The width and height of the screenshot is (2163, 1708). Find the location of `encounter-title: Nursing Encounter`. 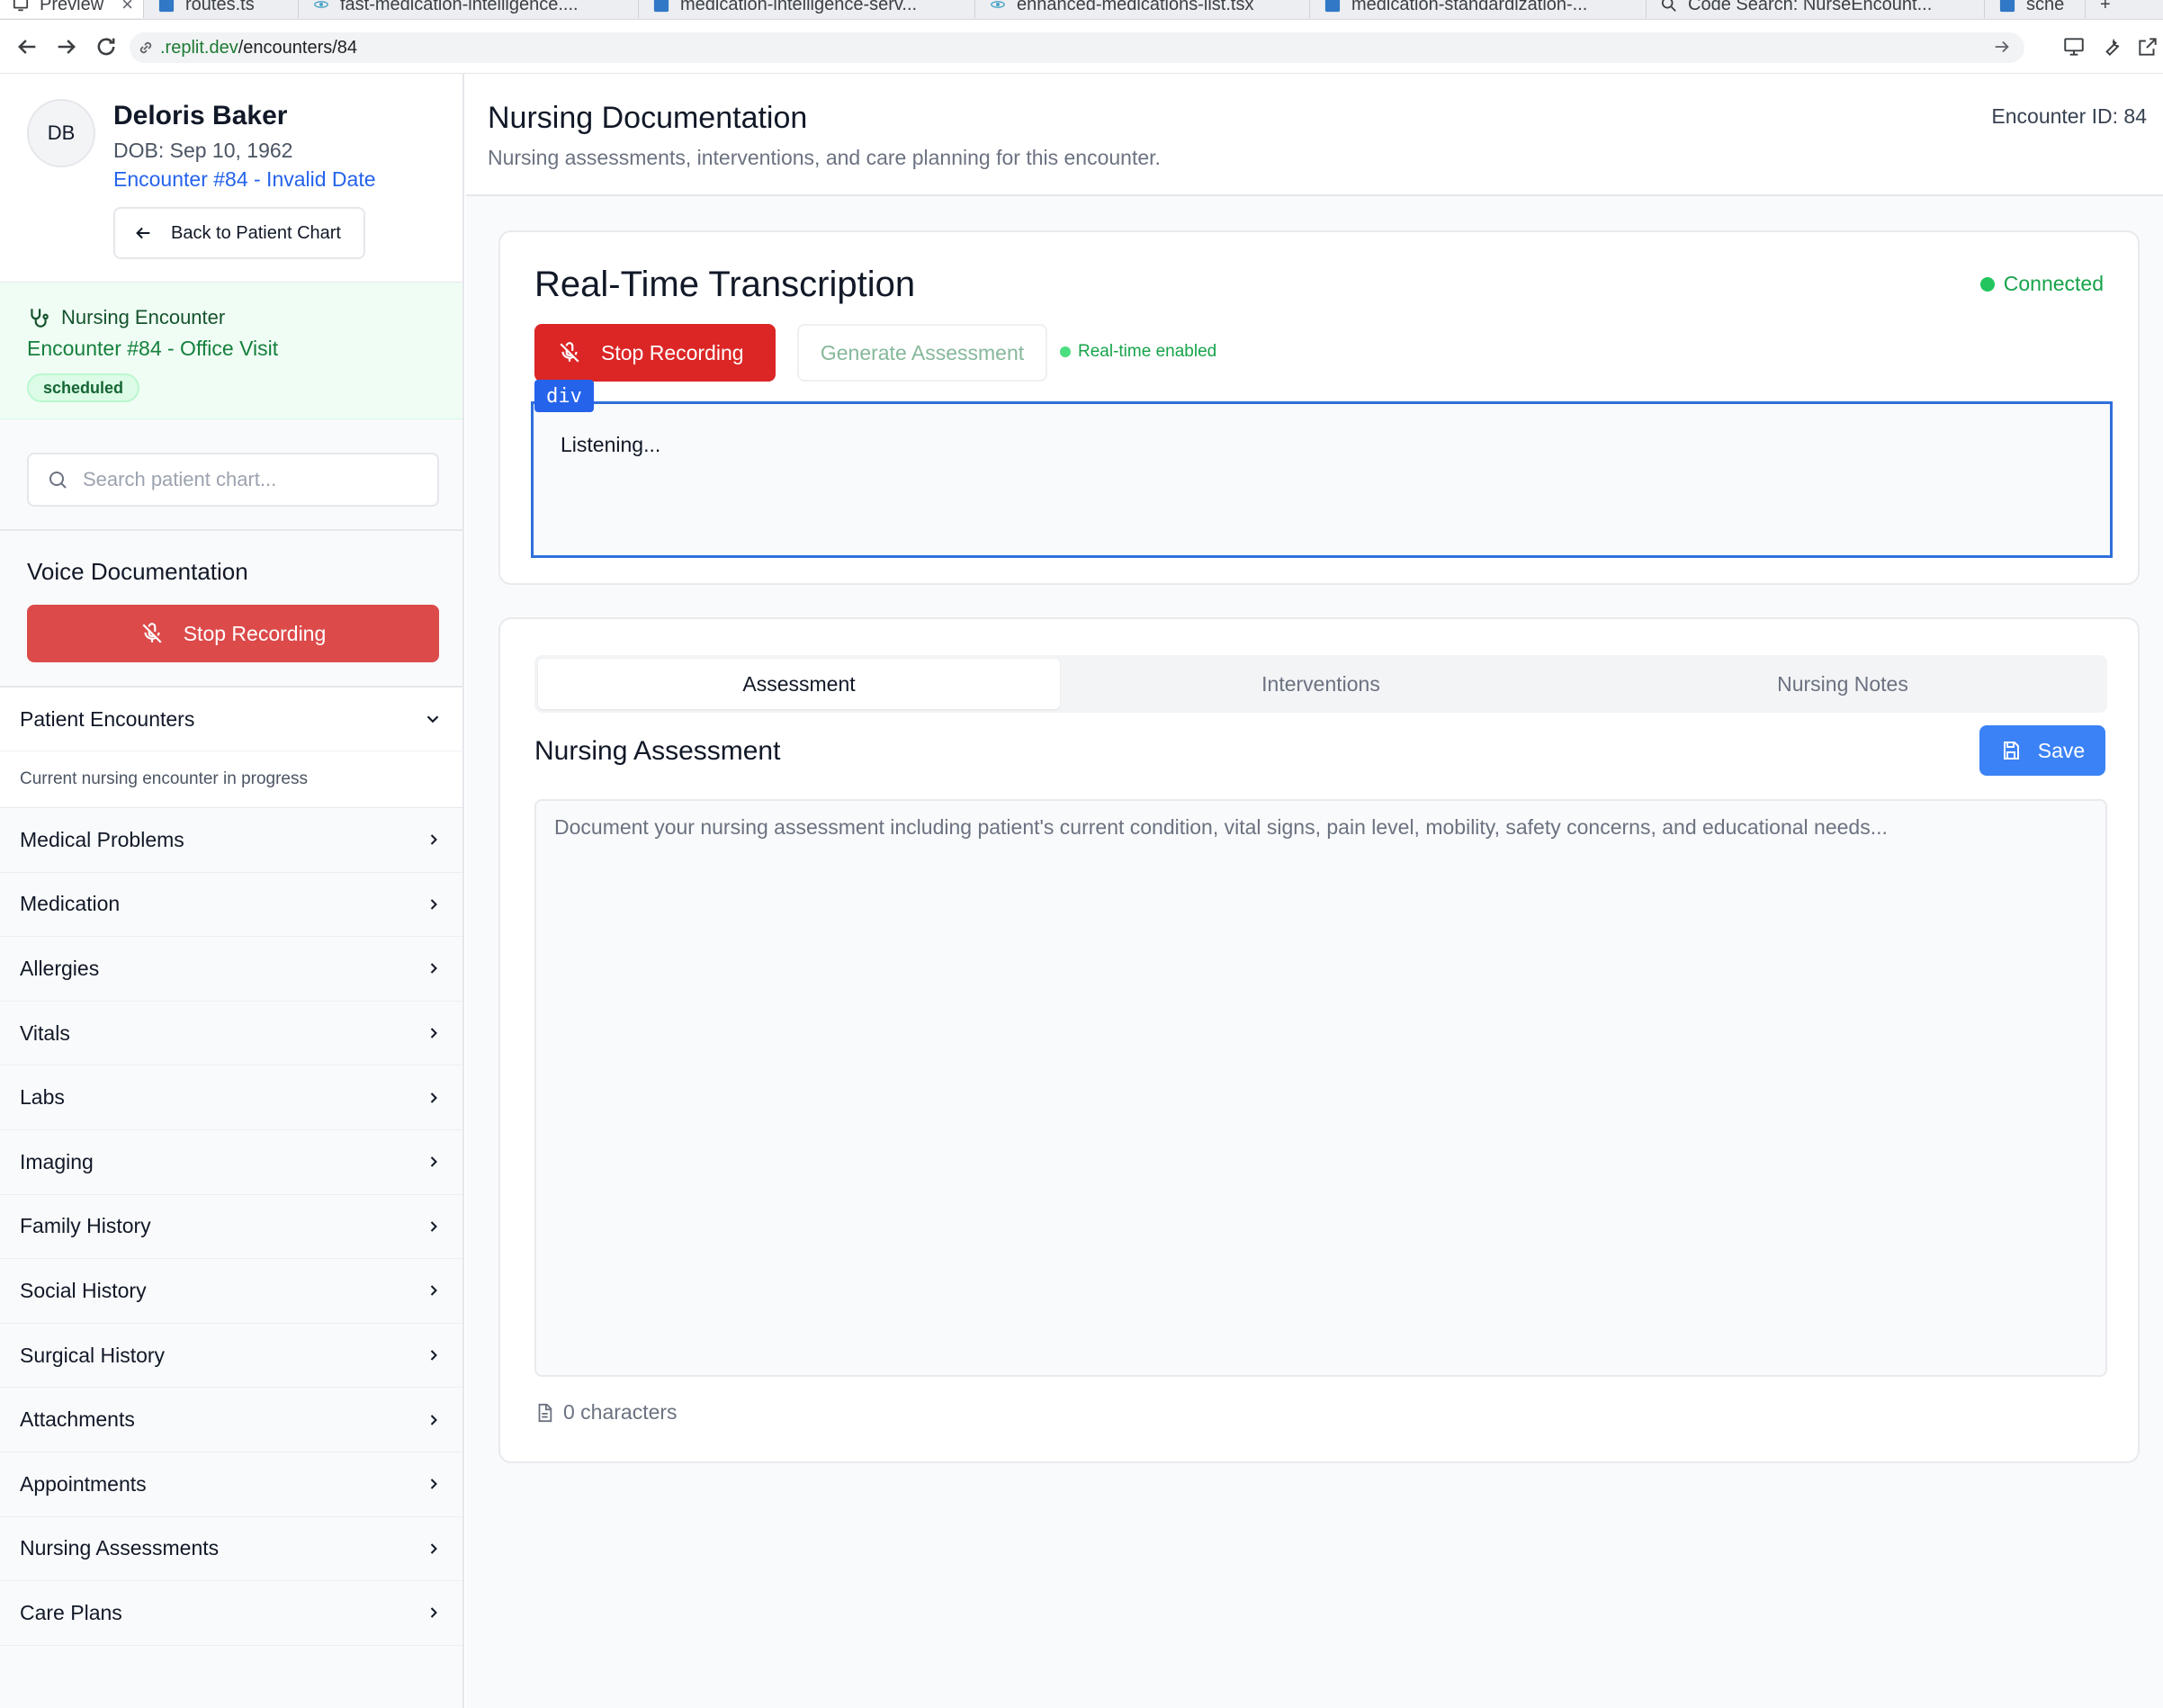

encounter-title: Nursing Encounter is located at coordinates (126, 317).